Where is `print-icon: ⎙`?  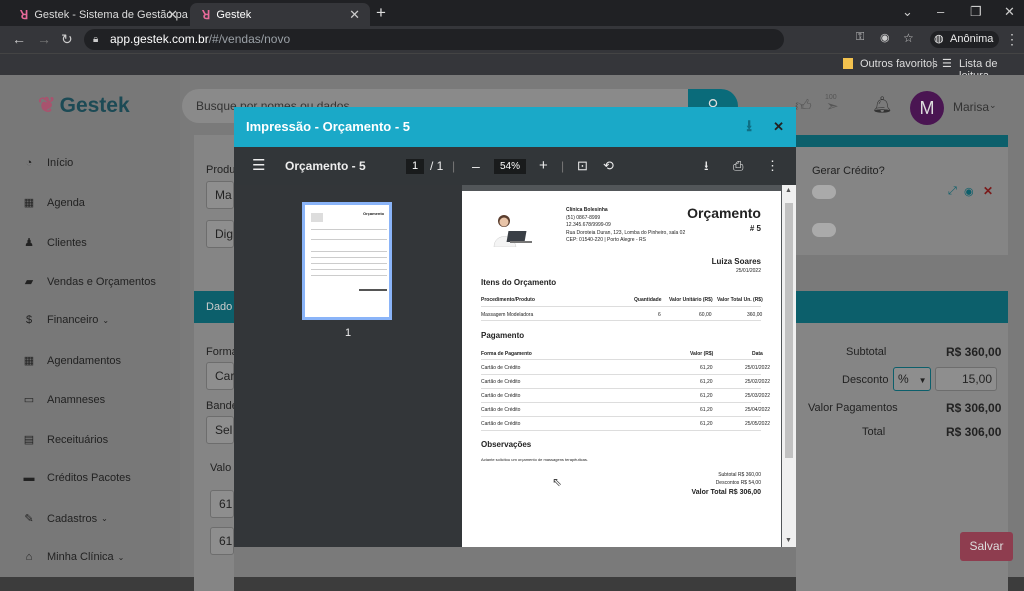 print-icon: ⎙ is located at coordinates (738, 166).